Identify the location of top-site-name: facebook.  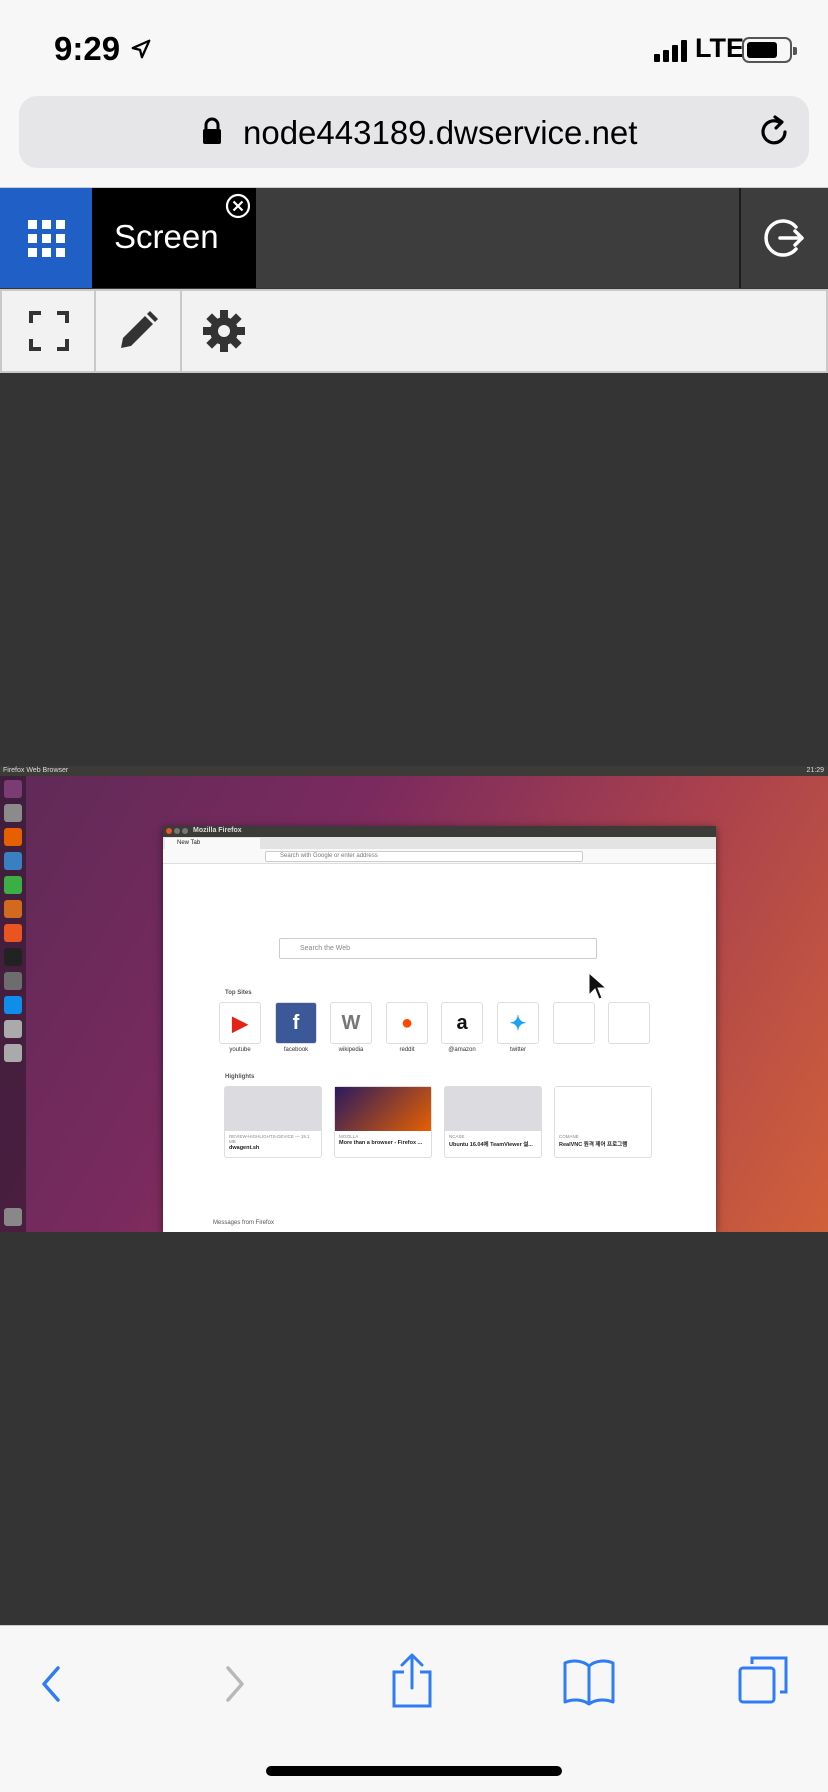
(296, 1050).